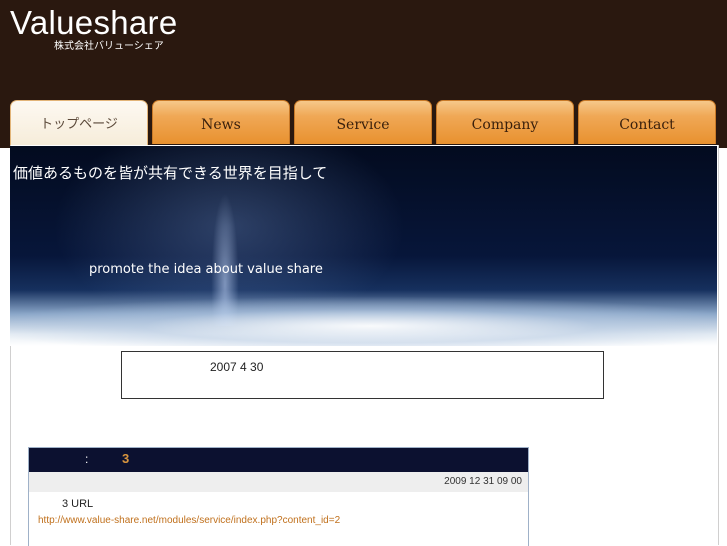 This screenshot has height=546, width=727. What do you see at coordinates (94, 23) in the screenshot?
I see `site-logo: Valueshare` at bounding box center [94, 23].